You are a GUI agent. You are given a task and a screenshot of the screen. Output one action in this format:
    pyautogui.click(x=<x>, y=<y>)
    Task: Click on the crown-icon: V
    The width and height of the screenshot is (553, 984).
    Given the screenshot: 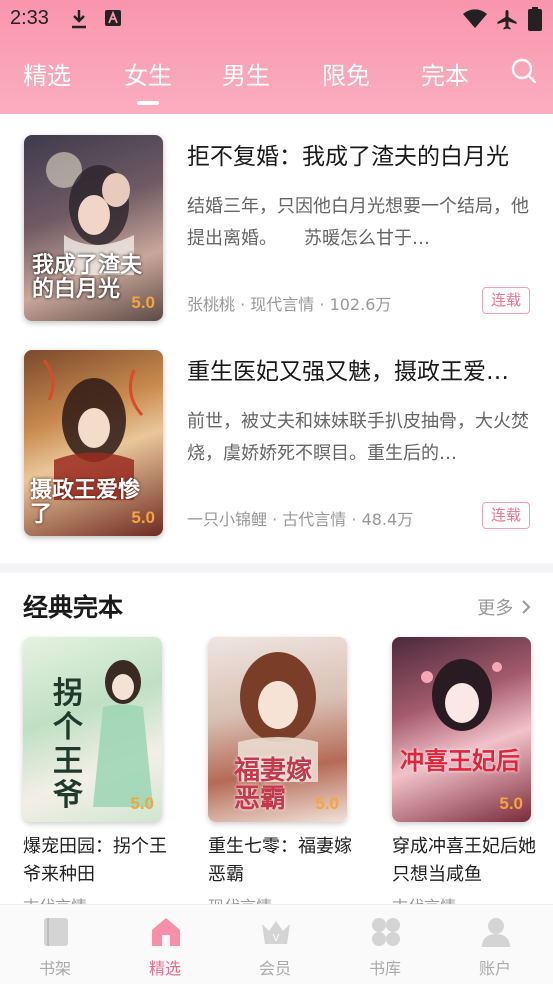 What is the action you would take?
    pyautogui.click(x=276, y=932)
    